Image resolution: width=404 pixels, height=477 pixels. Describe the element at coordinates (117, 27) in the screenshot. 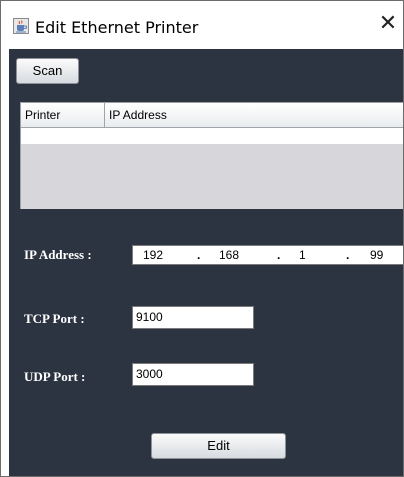

I see `window-title: Edit Ethernet Printer` at that location.